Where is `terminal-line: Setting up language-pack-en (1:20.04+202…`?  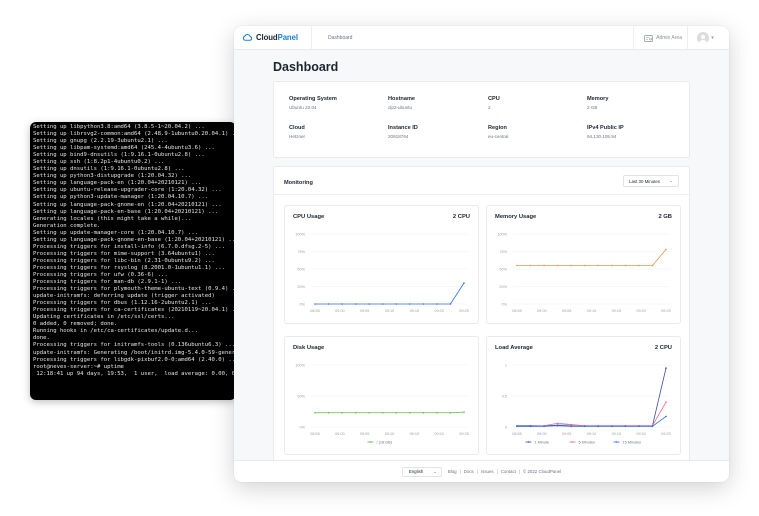 terminal-line: Setting up language-pack-en (1:20.04+202… is located at coordinates (117, 183).